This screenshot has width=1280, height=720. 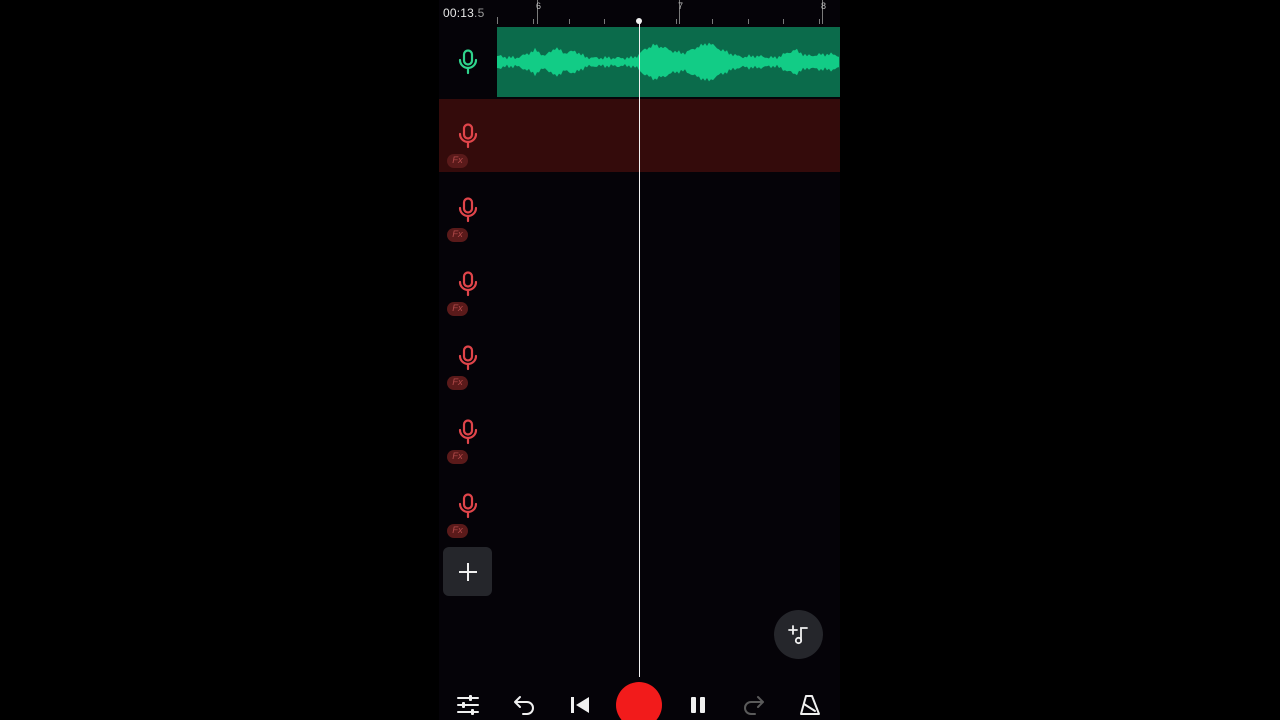 I want to click on redo-button, so click(x=754, y=704).